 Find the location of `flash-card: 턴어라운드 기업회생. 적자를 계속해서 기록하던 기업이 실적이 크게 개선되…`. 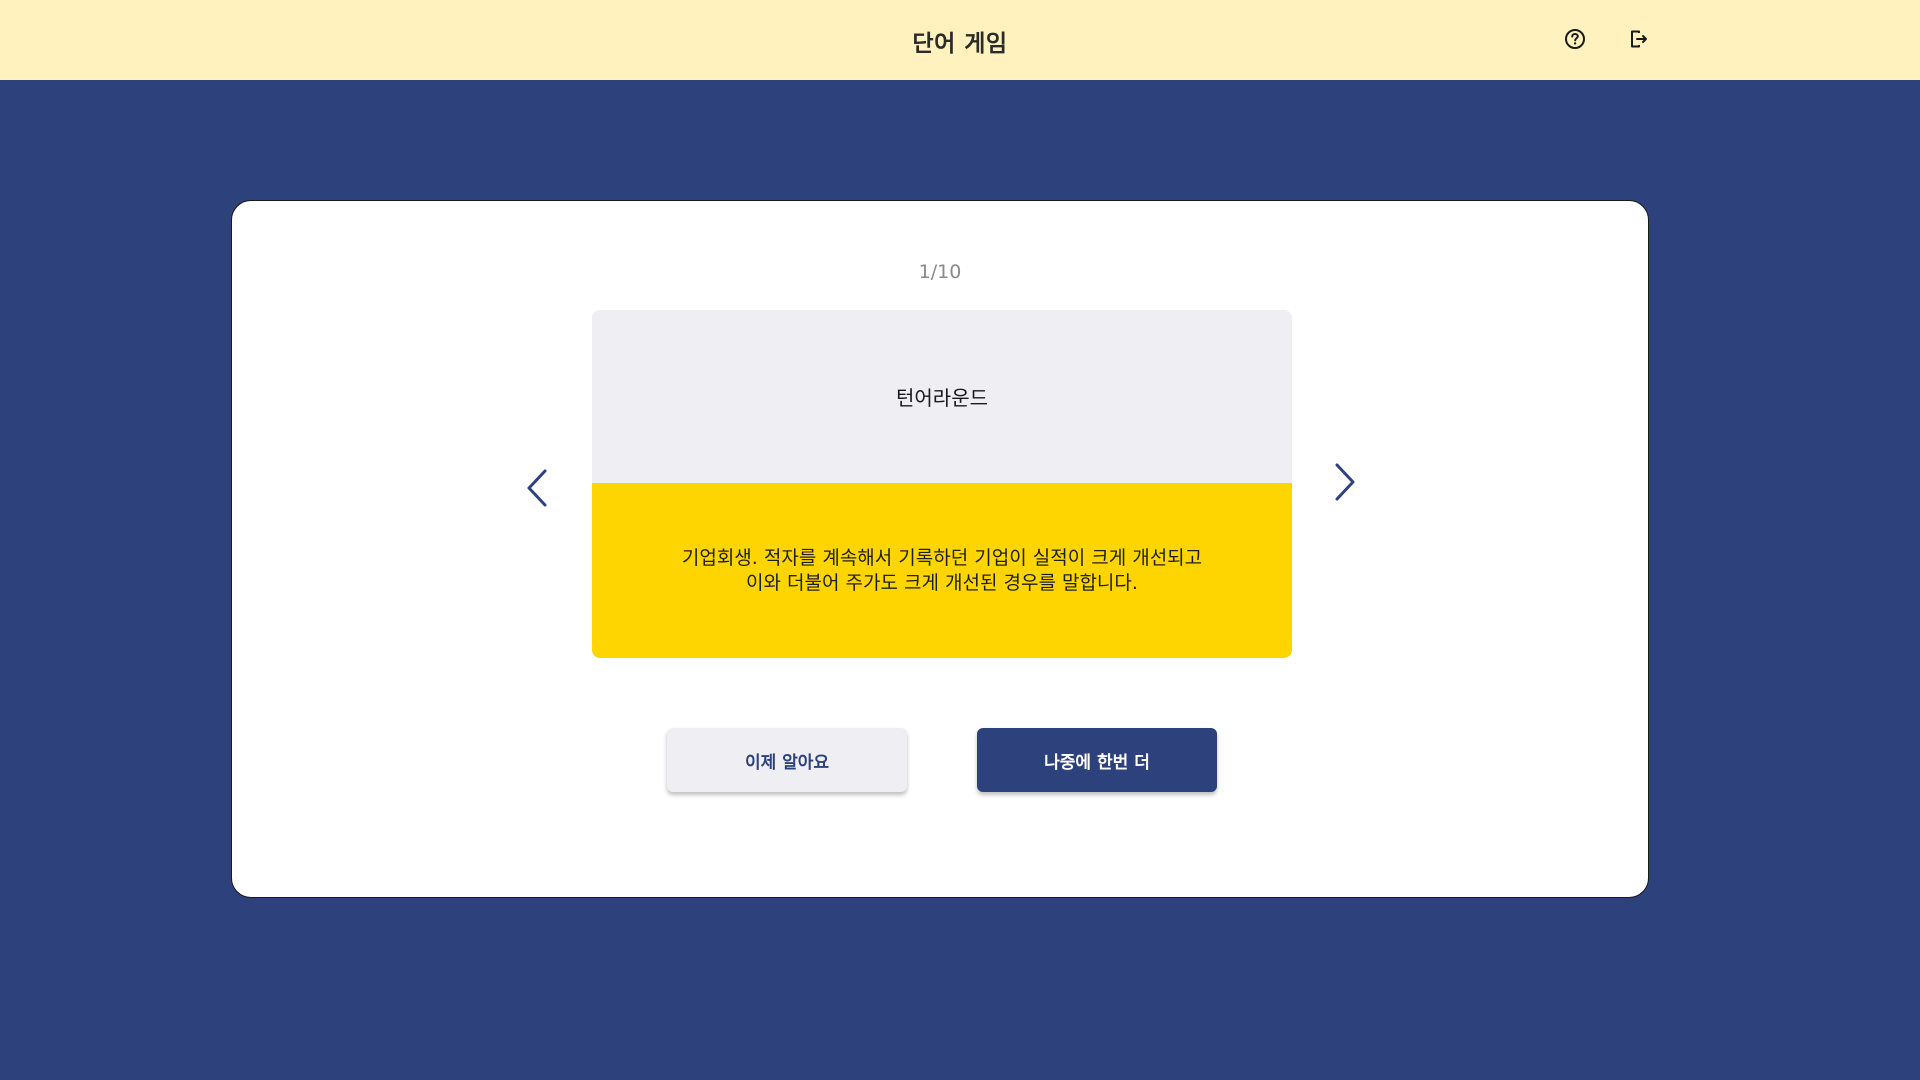

flash-card: 턴어라운드 기업회생. 적자를 계속해서 기록하던 기업이 실적이 크게 개선되… is located at coordinates (942, 484).